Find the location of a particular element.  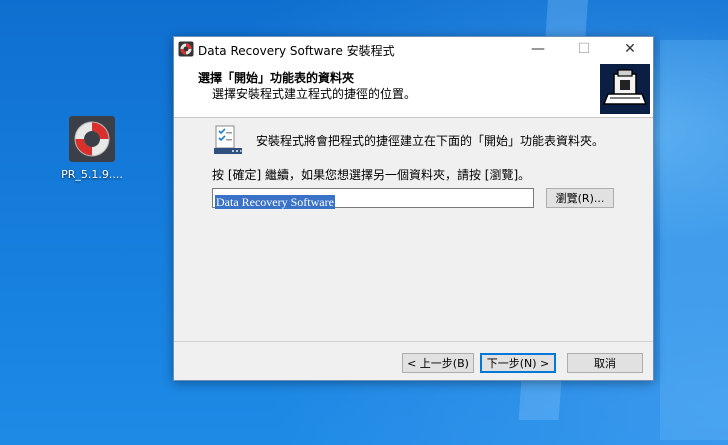

page-subtitle: 選擇安裝程式建立程式的捷徑的位置。 is located at coordinates (314, 94).